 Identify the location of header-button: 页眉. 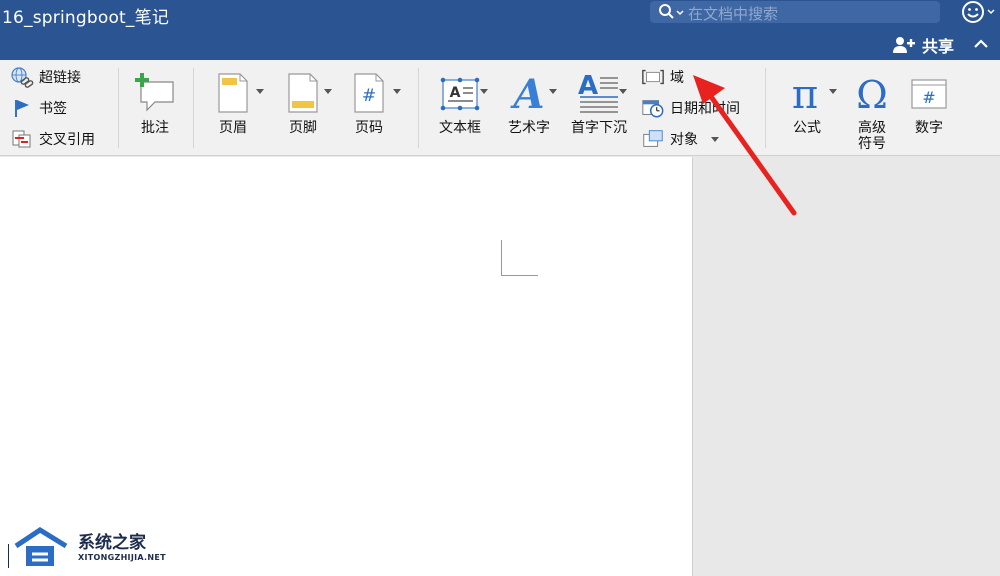
(233, 102).